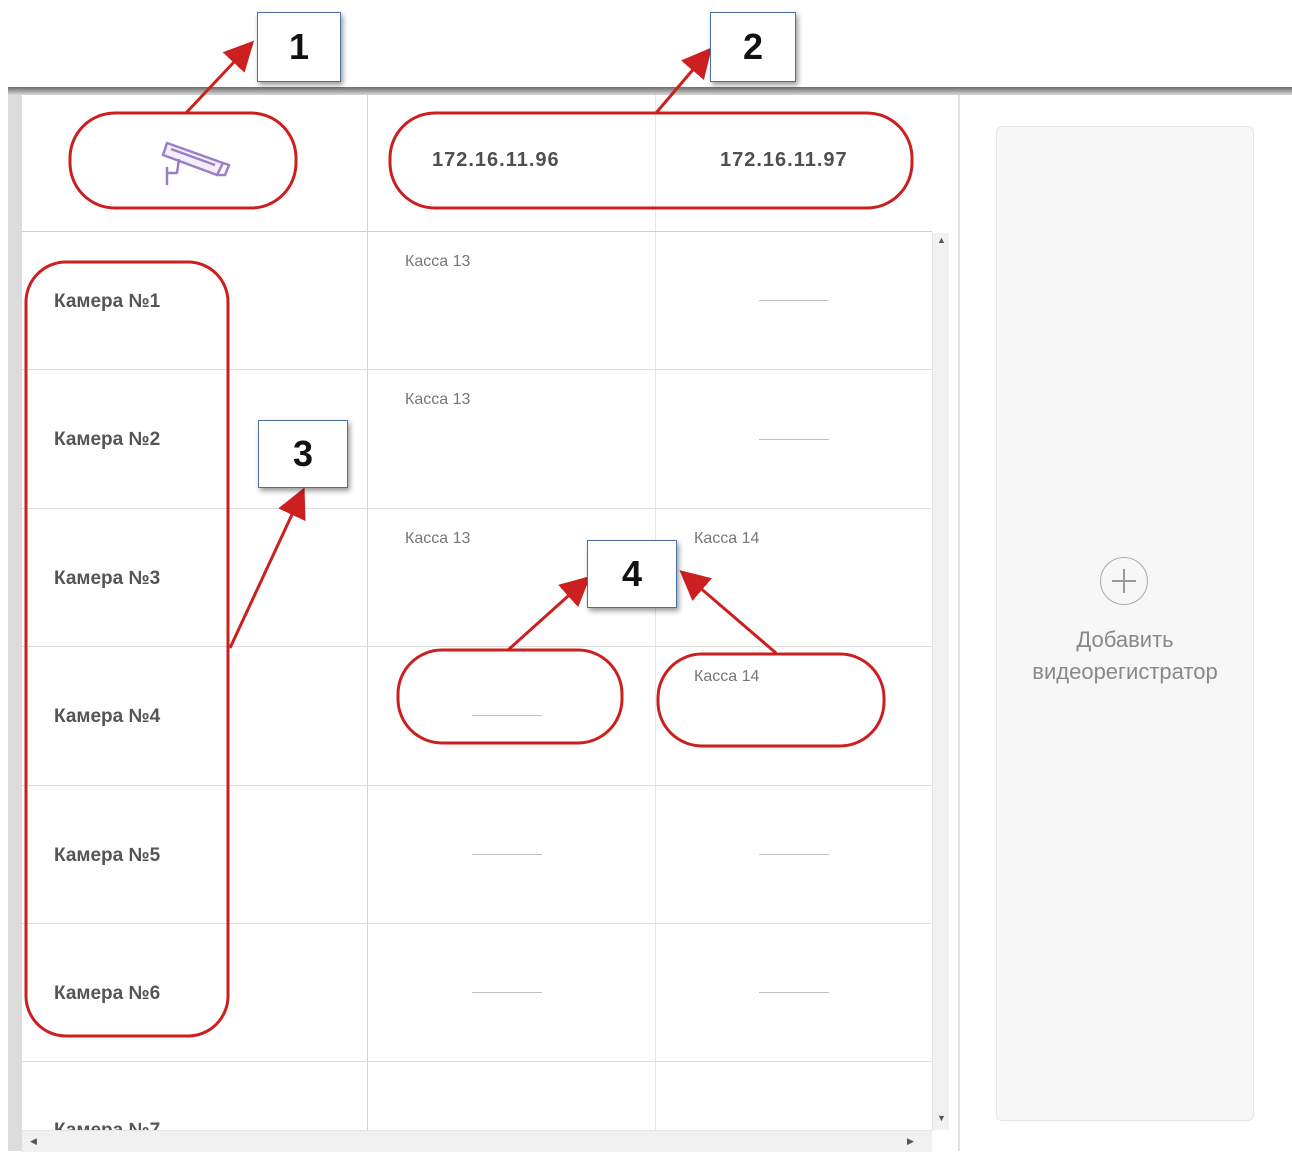  Describe the element at coordinates (771, 700) in the screenshot. I see `highlight-assigned-cell` at that location.